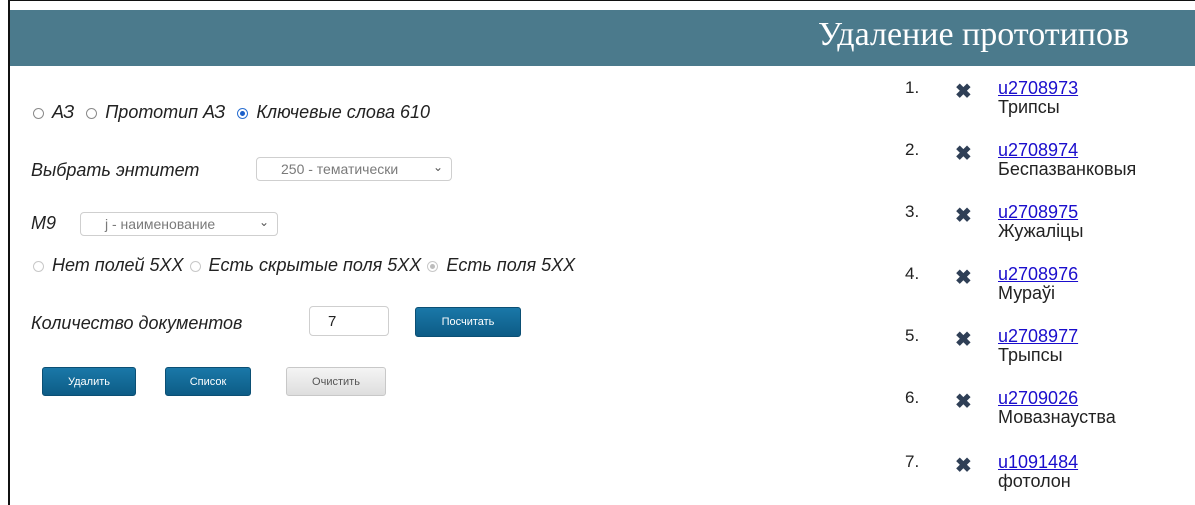 The height and width of the screenshot is (505, 1195). I want to click on item-id-link: u2709026, so click(1038, 398).